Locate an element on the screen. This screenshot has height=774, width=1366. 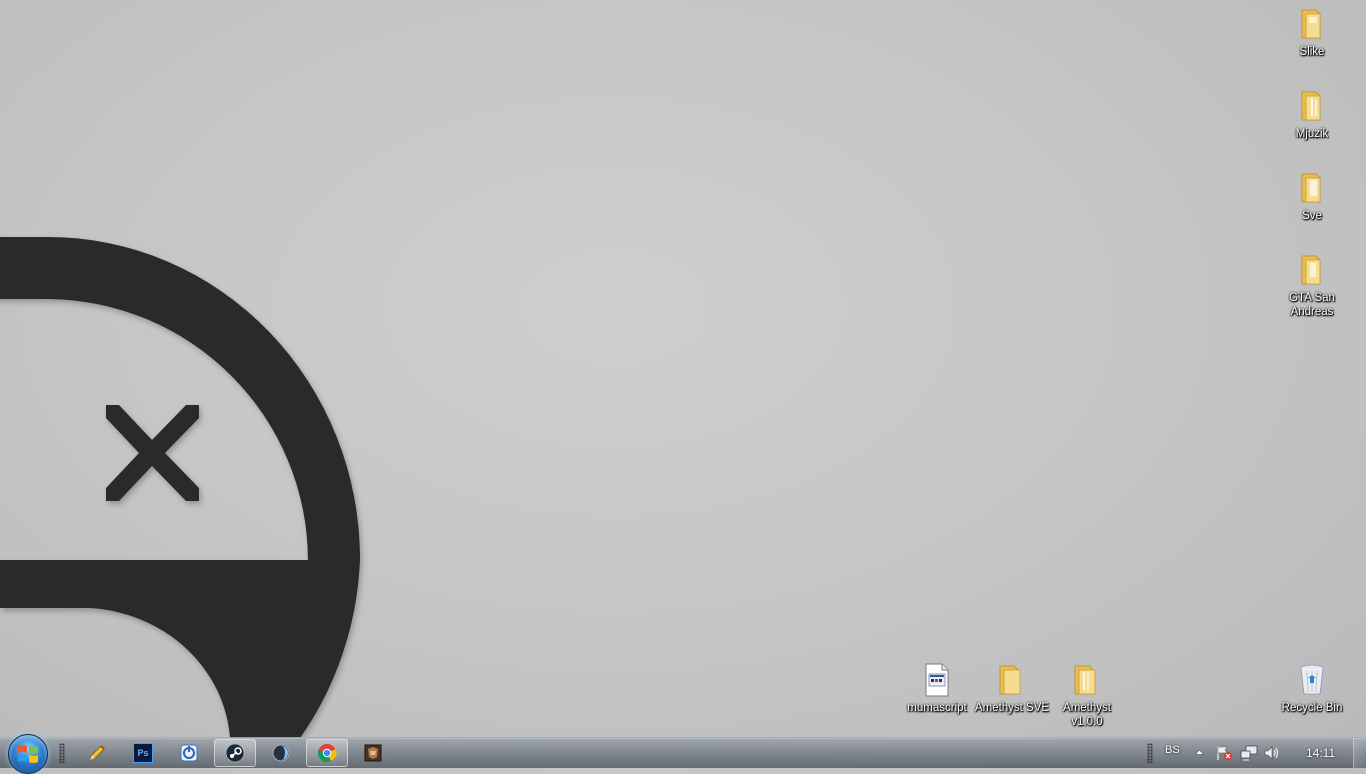
chrome-icon is located at coordinates (327, 753).